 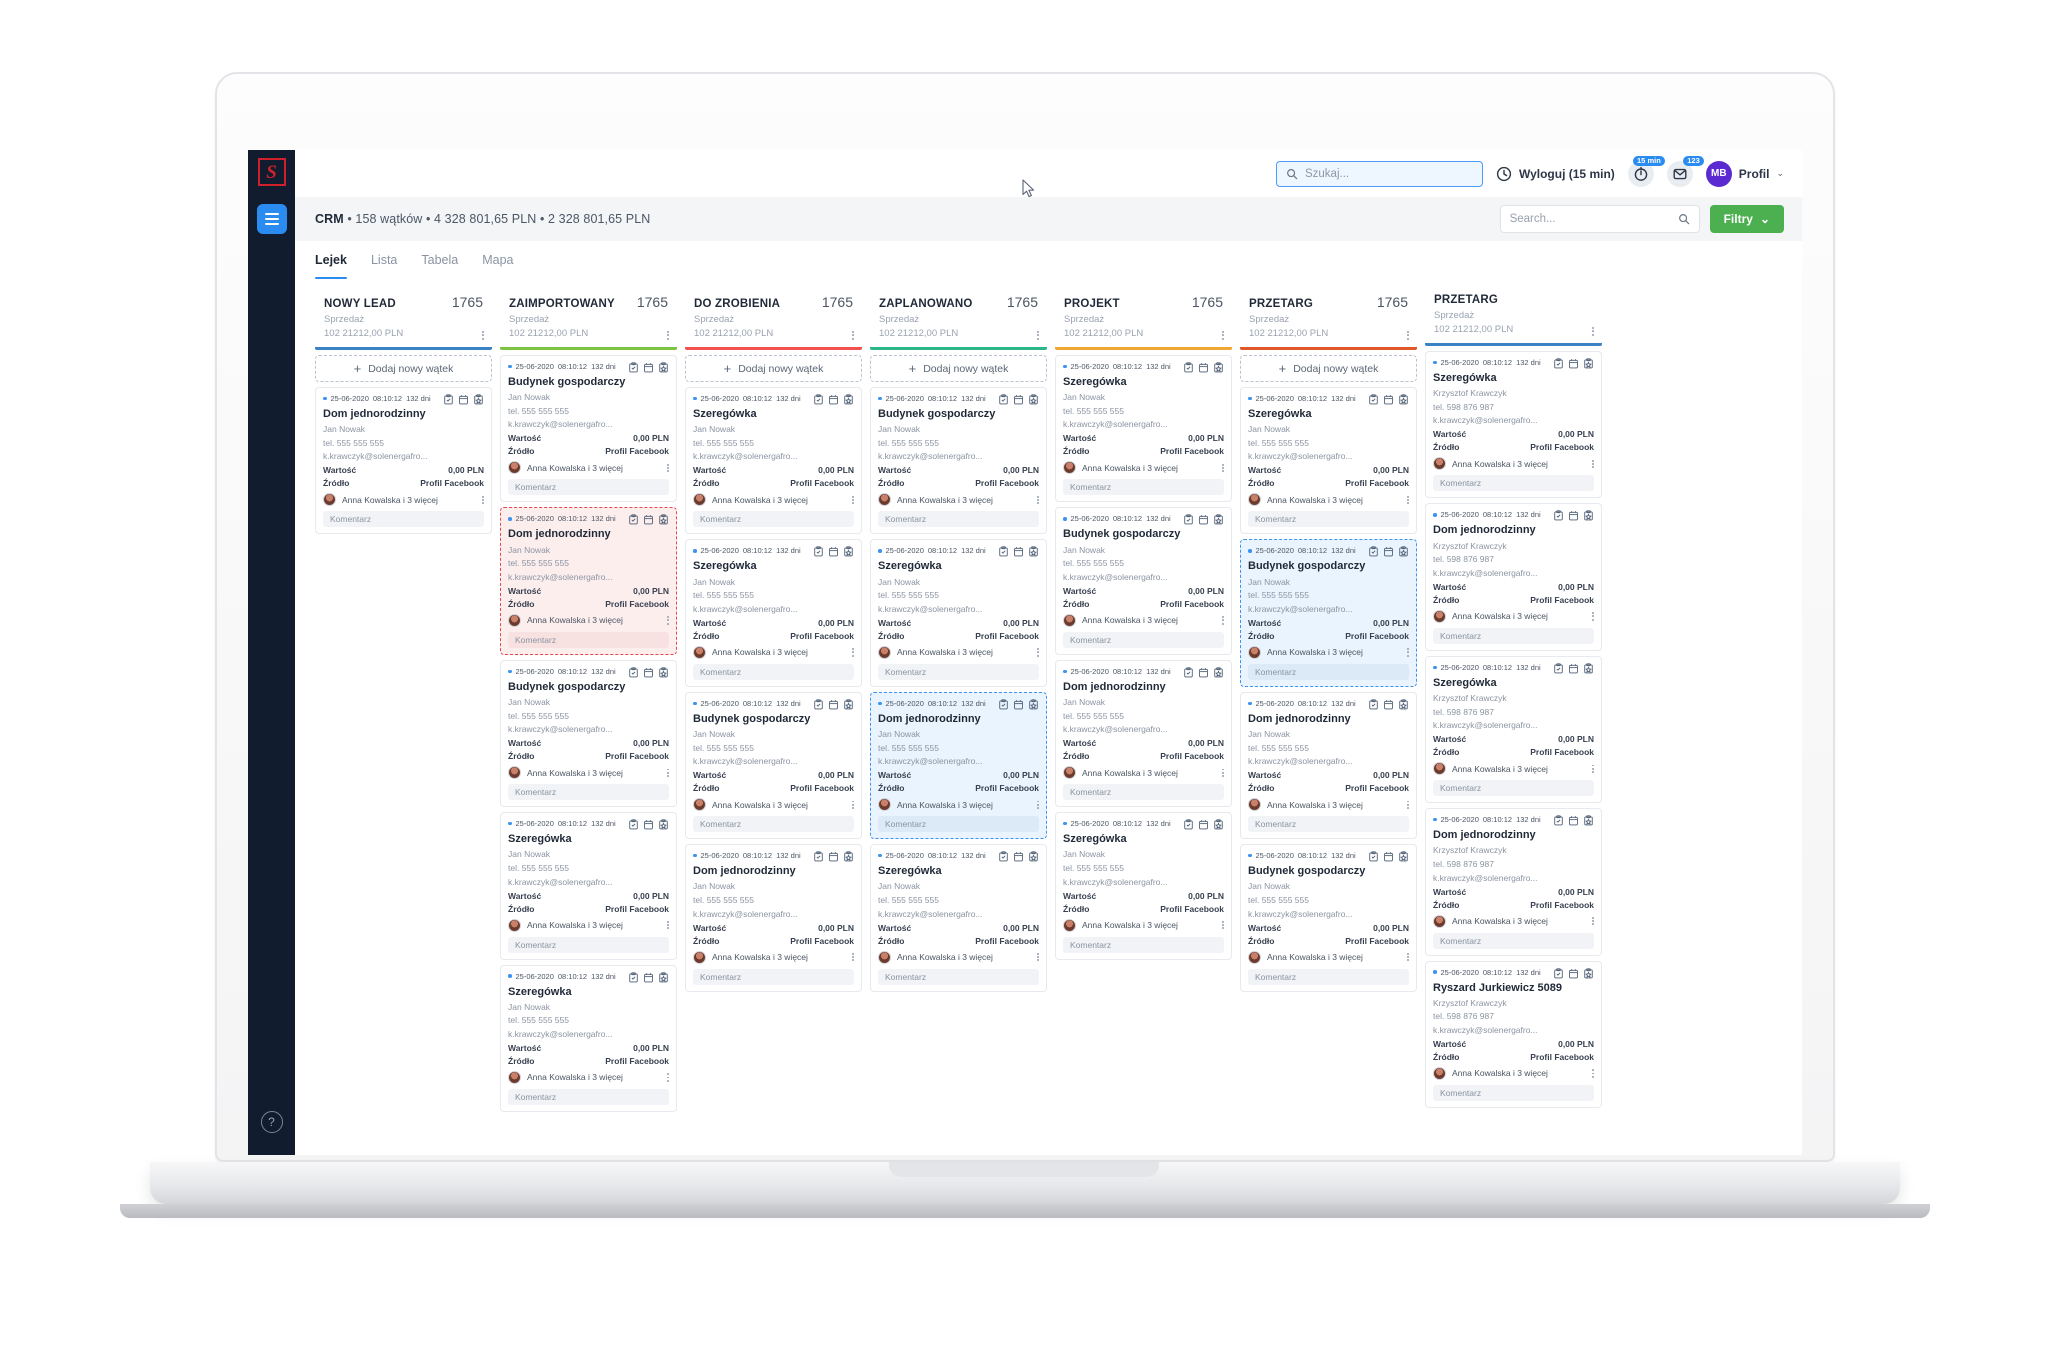 I want to click on logout-button: Wyloguj (15 min), so click(x=1555, y=174).